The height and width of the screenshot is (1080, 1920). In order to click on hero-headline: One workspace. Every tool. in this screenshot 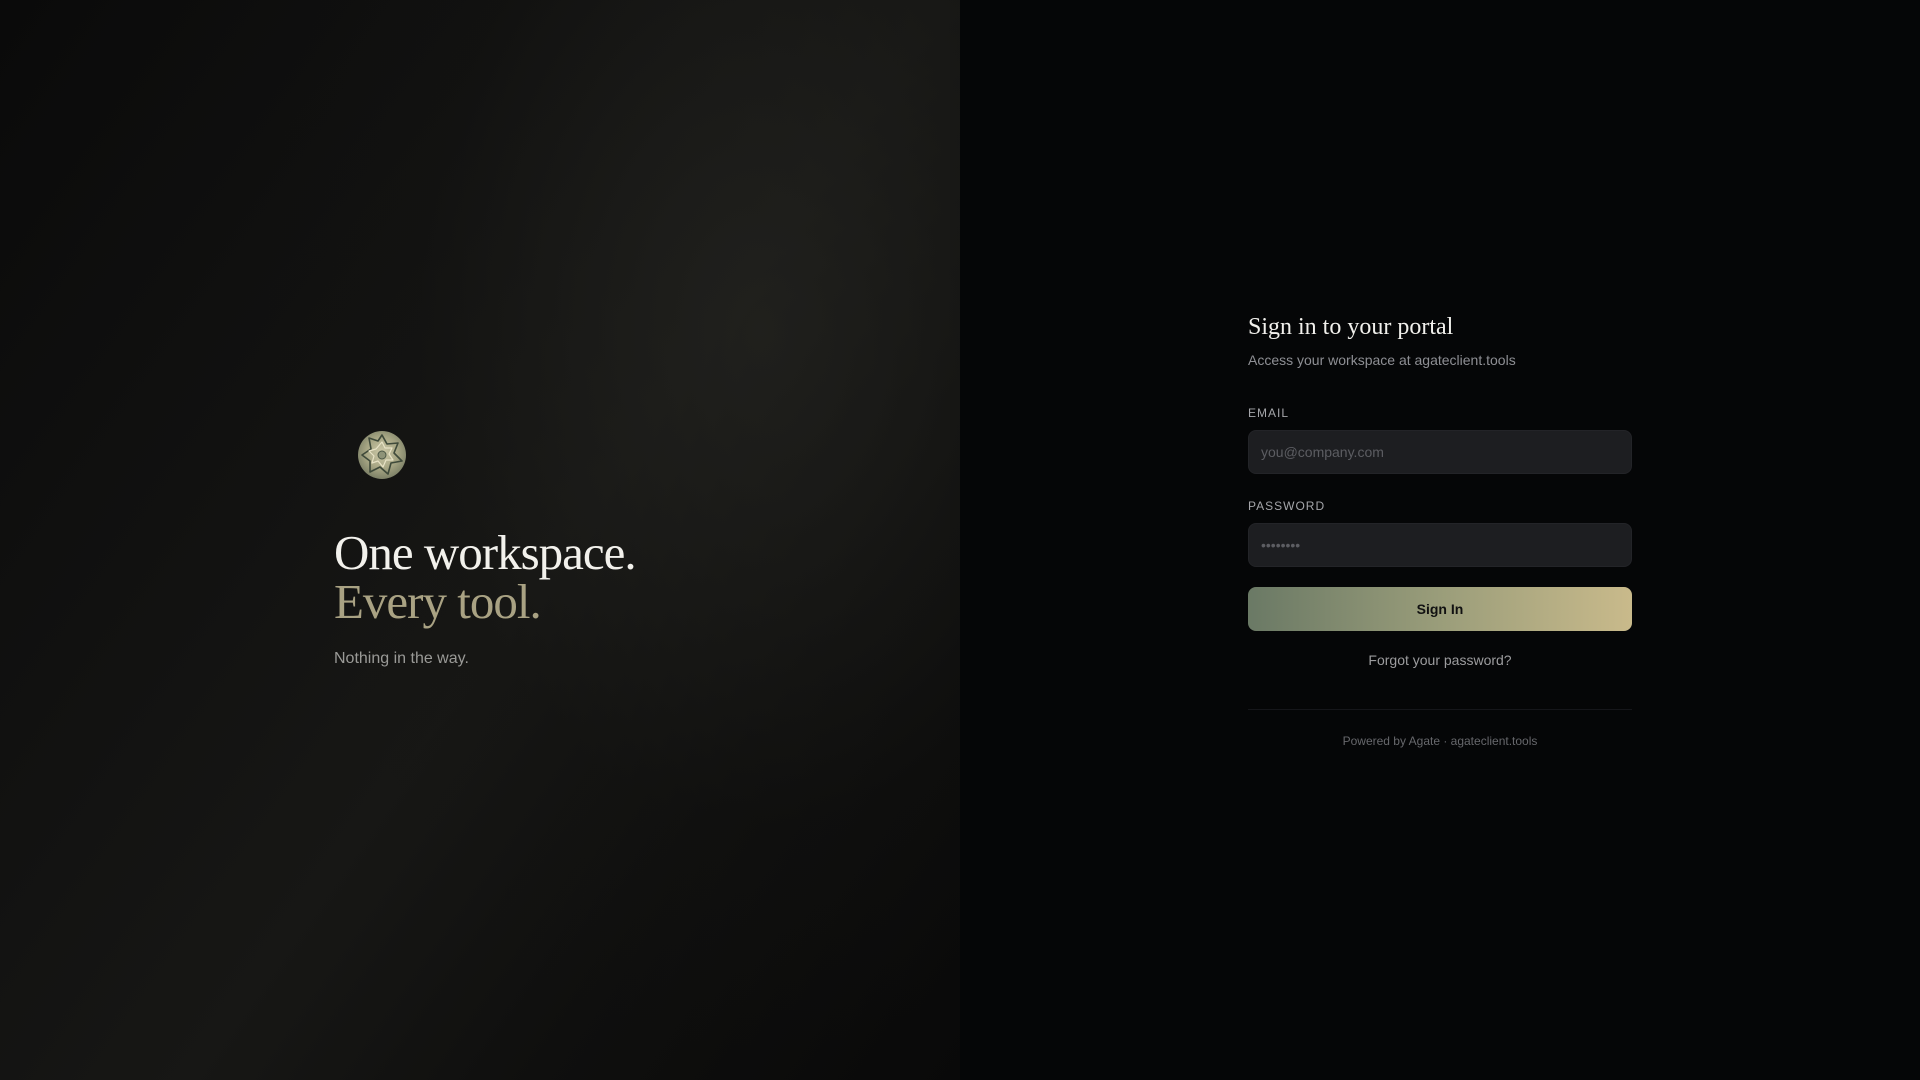, I will do `click(485, 577)`.